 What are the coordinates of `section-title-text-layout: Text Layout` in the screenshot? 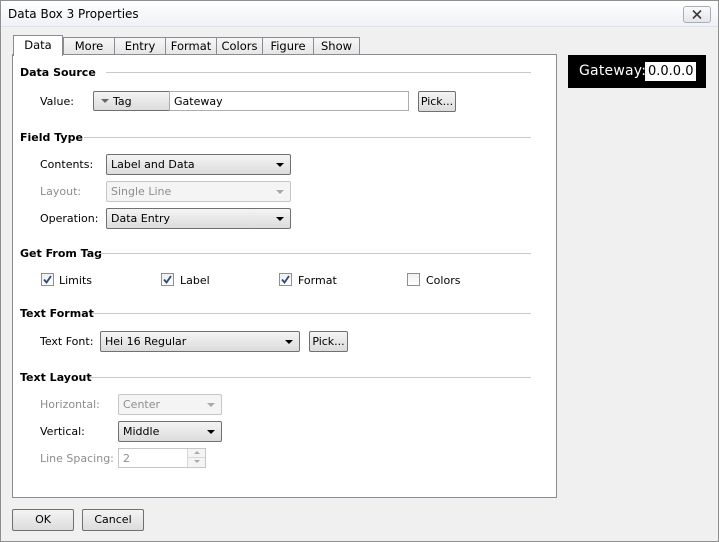 It's located at (56, 377).